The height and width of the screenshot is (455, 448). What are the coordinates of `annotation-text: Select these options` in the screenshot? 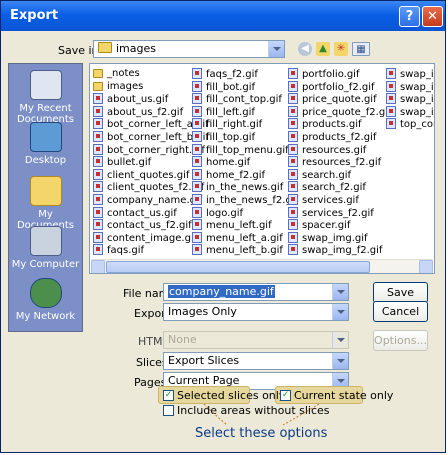 It's located at (261, 433).